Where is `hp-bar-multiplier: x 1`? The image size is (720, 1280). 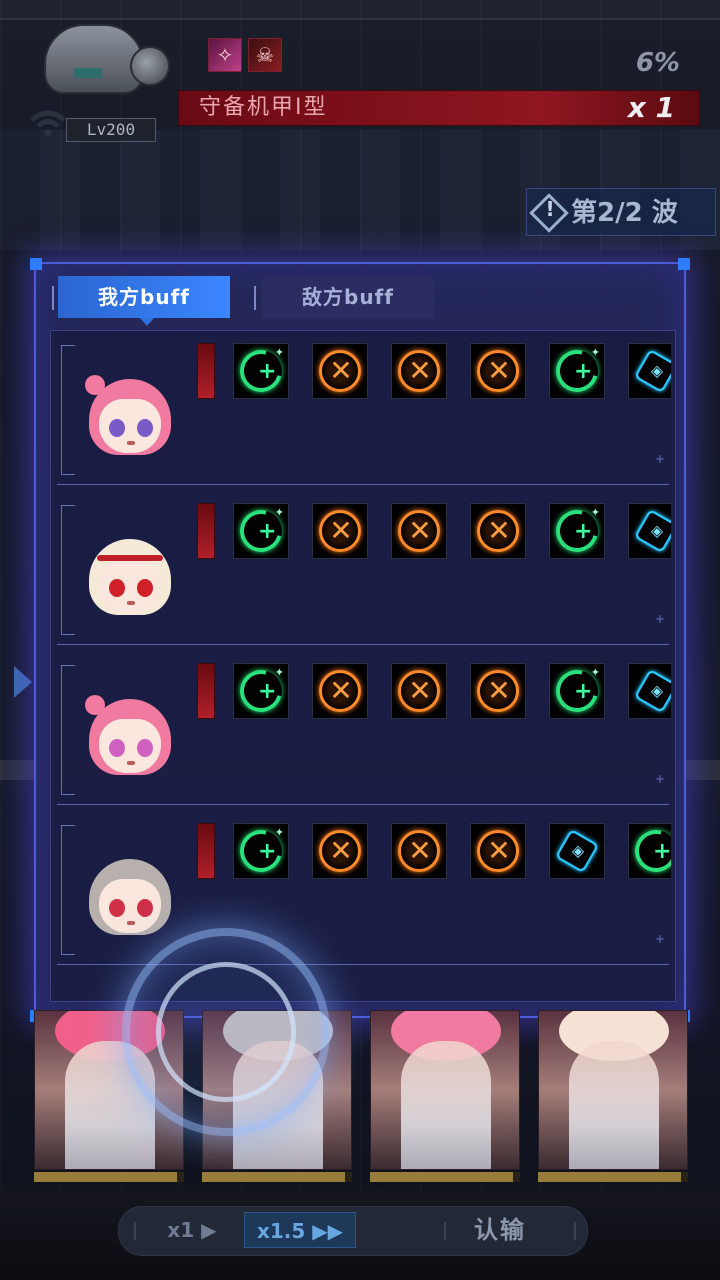
hp-bar-multiplier: x 1 is located at coordinates (651, 107).